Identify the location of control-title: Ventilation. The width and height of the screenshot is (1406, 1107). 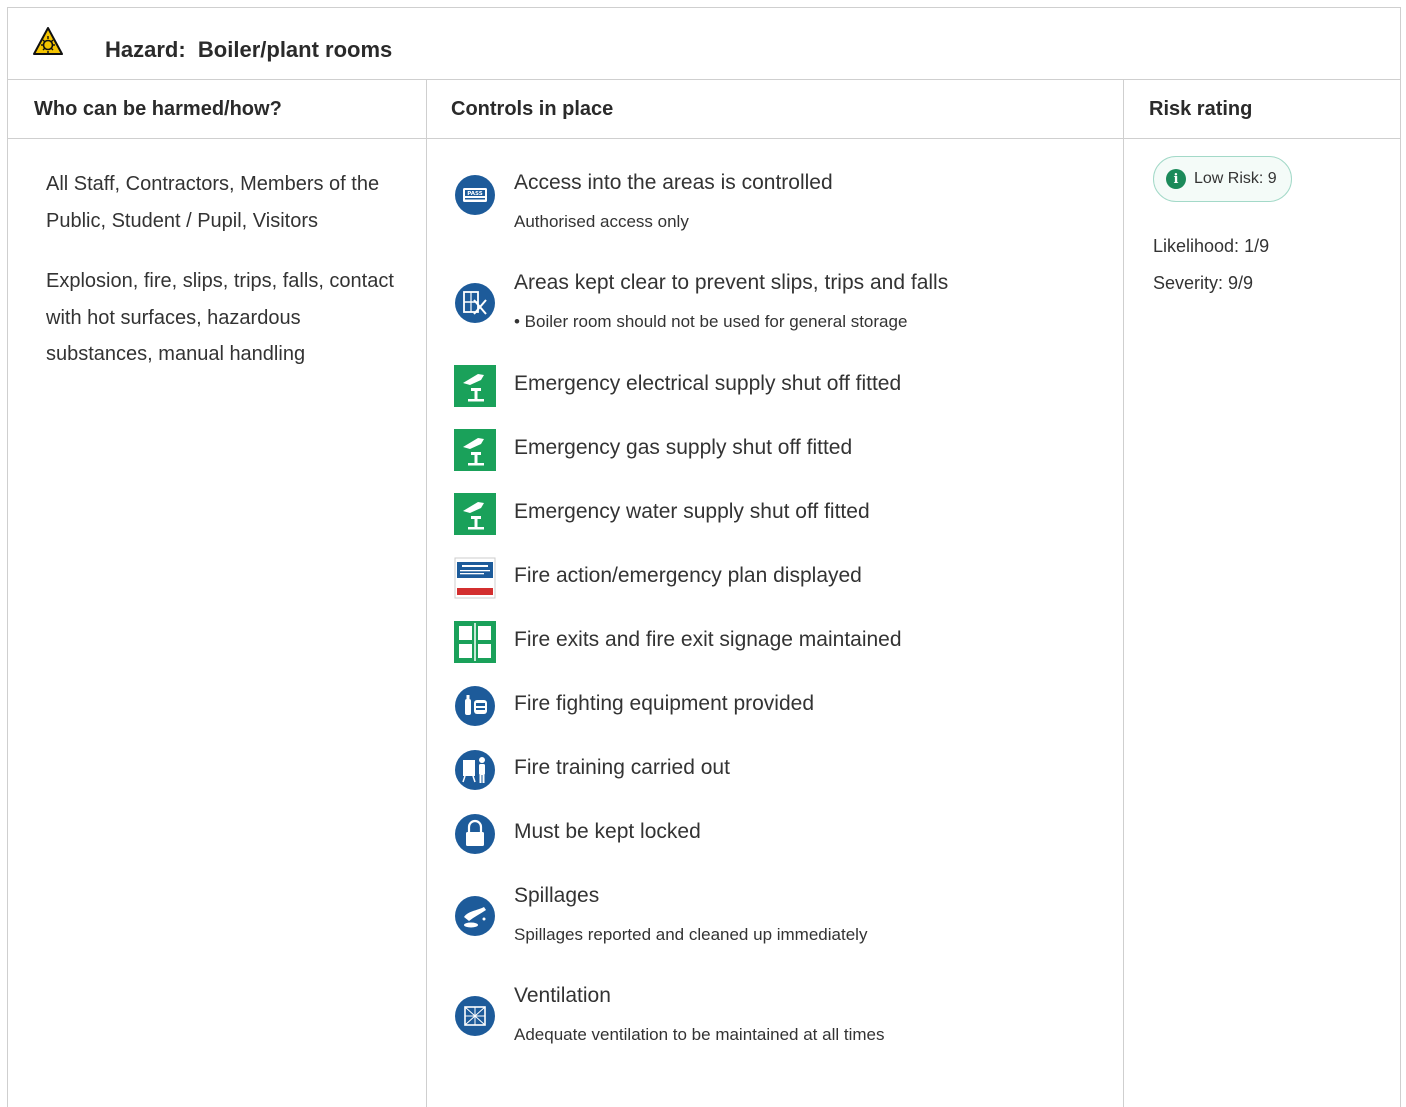
(562, 995).